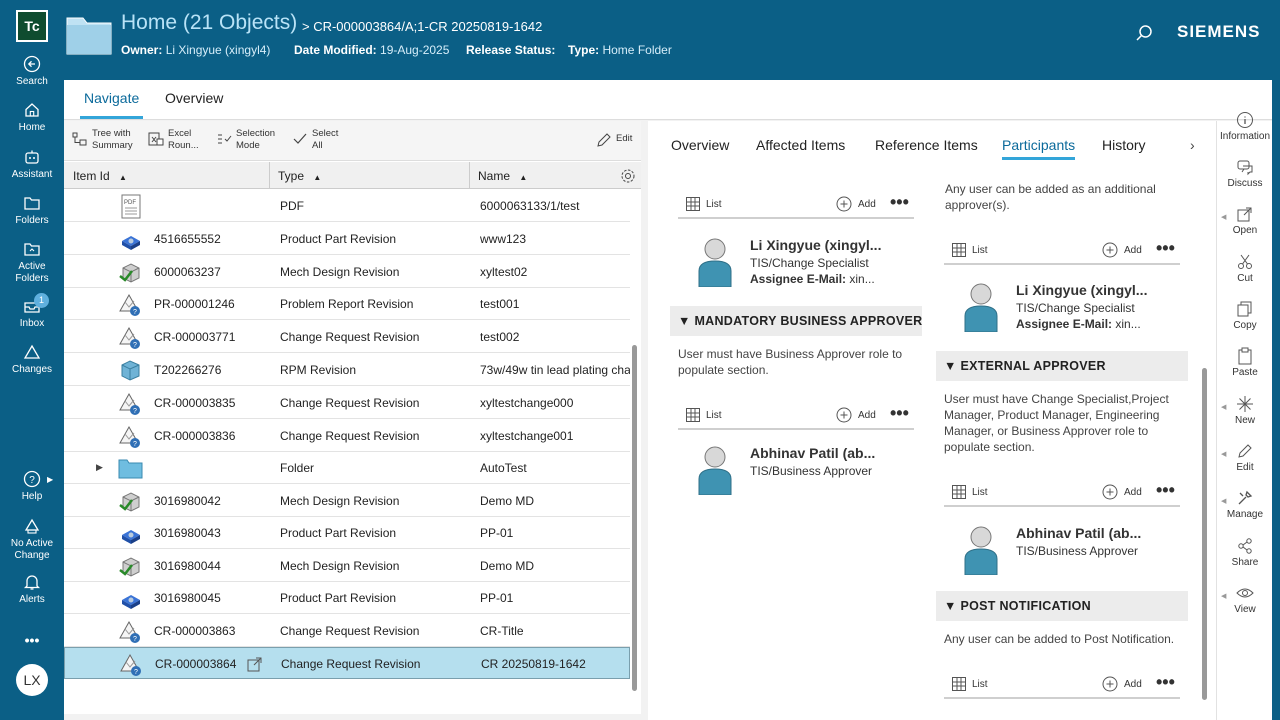 Image resolution: width=1280 pixels, height=720 pixels. I want to click on table-vertical-scrollbar, so click(634, 518).